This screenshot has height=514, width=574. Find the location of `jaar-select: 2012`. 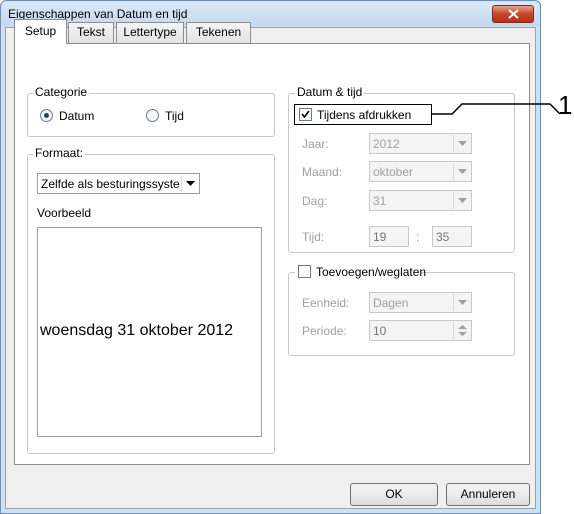

jaar-select: 2012 is located at coordinates (420, 143).